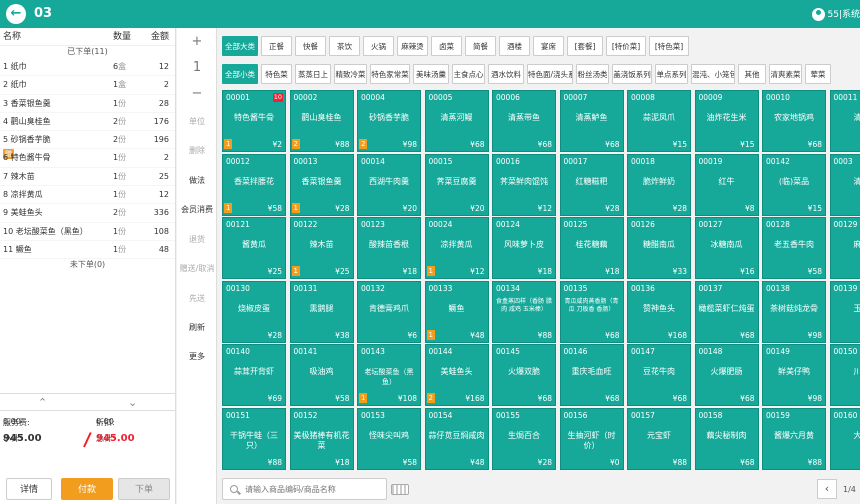 Image resolution: width=860 pixels, height=504 pixels. Describe the element at coordinates (591, 311) in the screenshot. I see `dish-tile: 00135 青瓜咸肉蒸香肠（青瓜 刀板香 香肠） ¥68` at that location.